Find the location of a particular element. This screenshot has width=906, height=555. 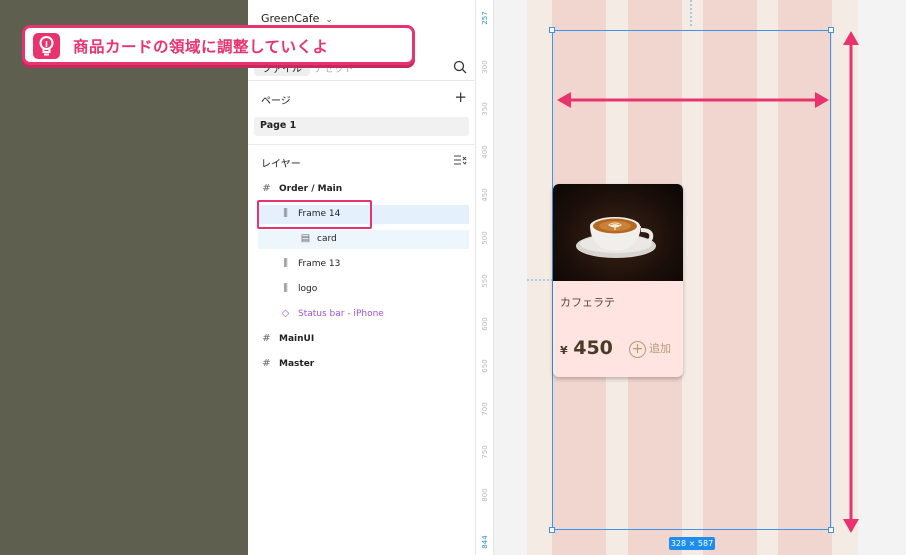

layer-label: Order / Main is located at coordinates (311, 189).